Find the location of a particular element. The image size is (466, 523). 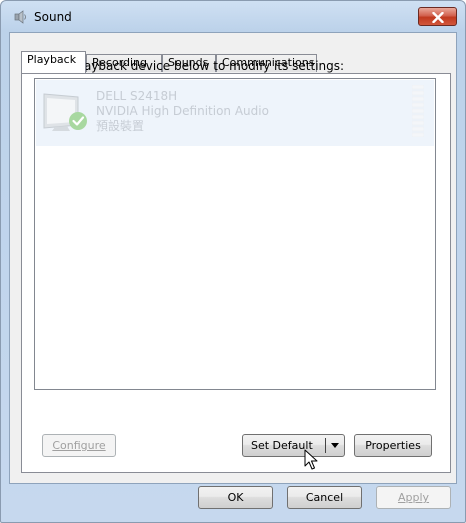

set-default-button: Set Default is located at coordinates (293, 445).